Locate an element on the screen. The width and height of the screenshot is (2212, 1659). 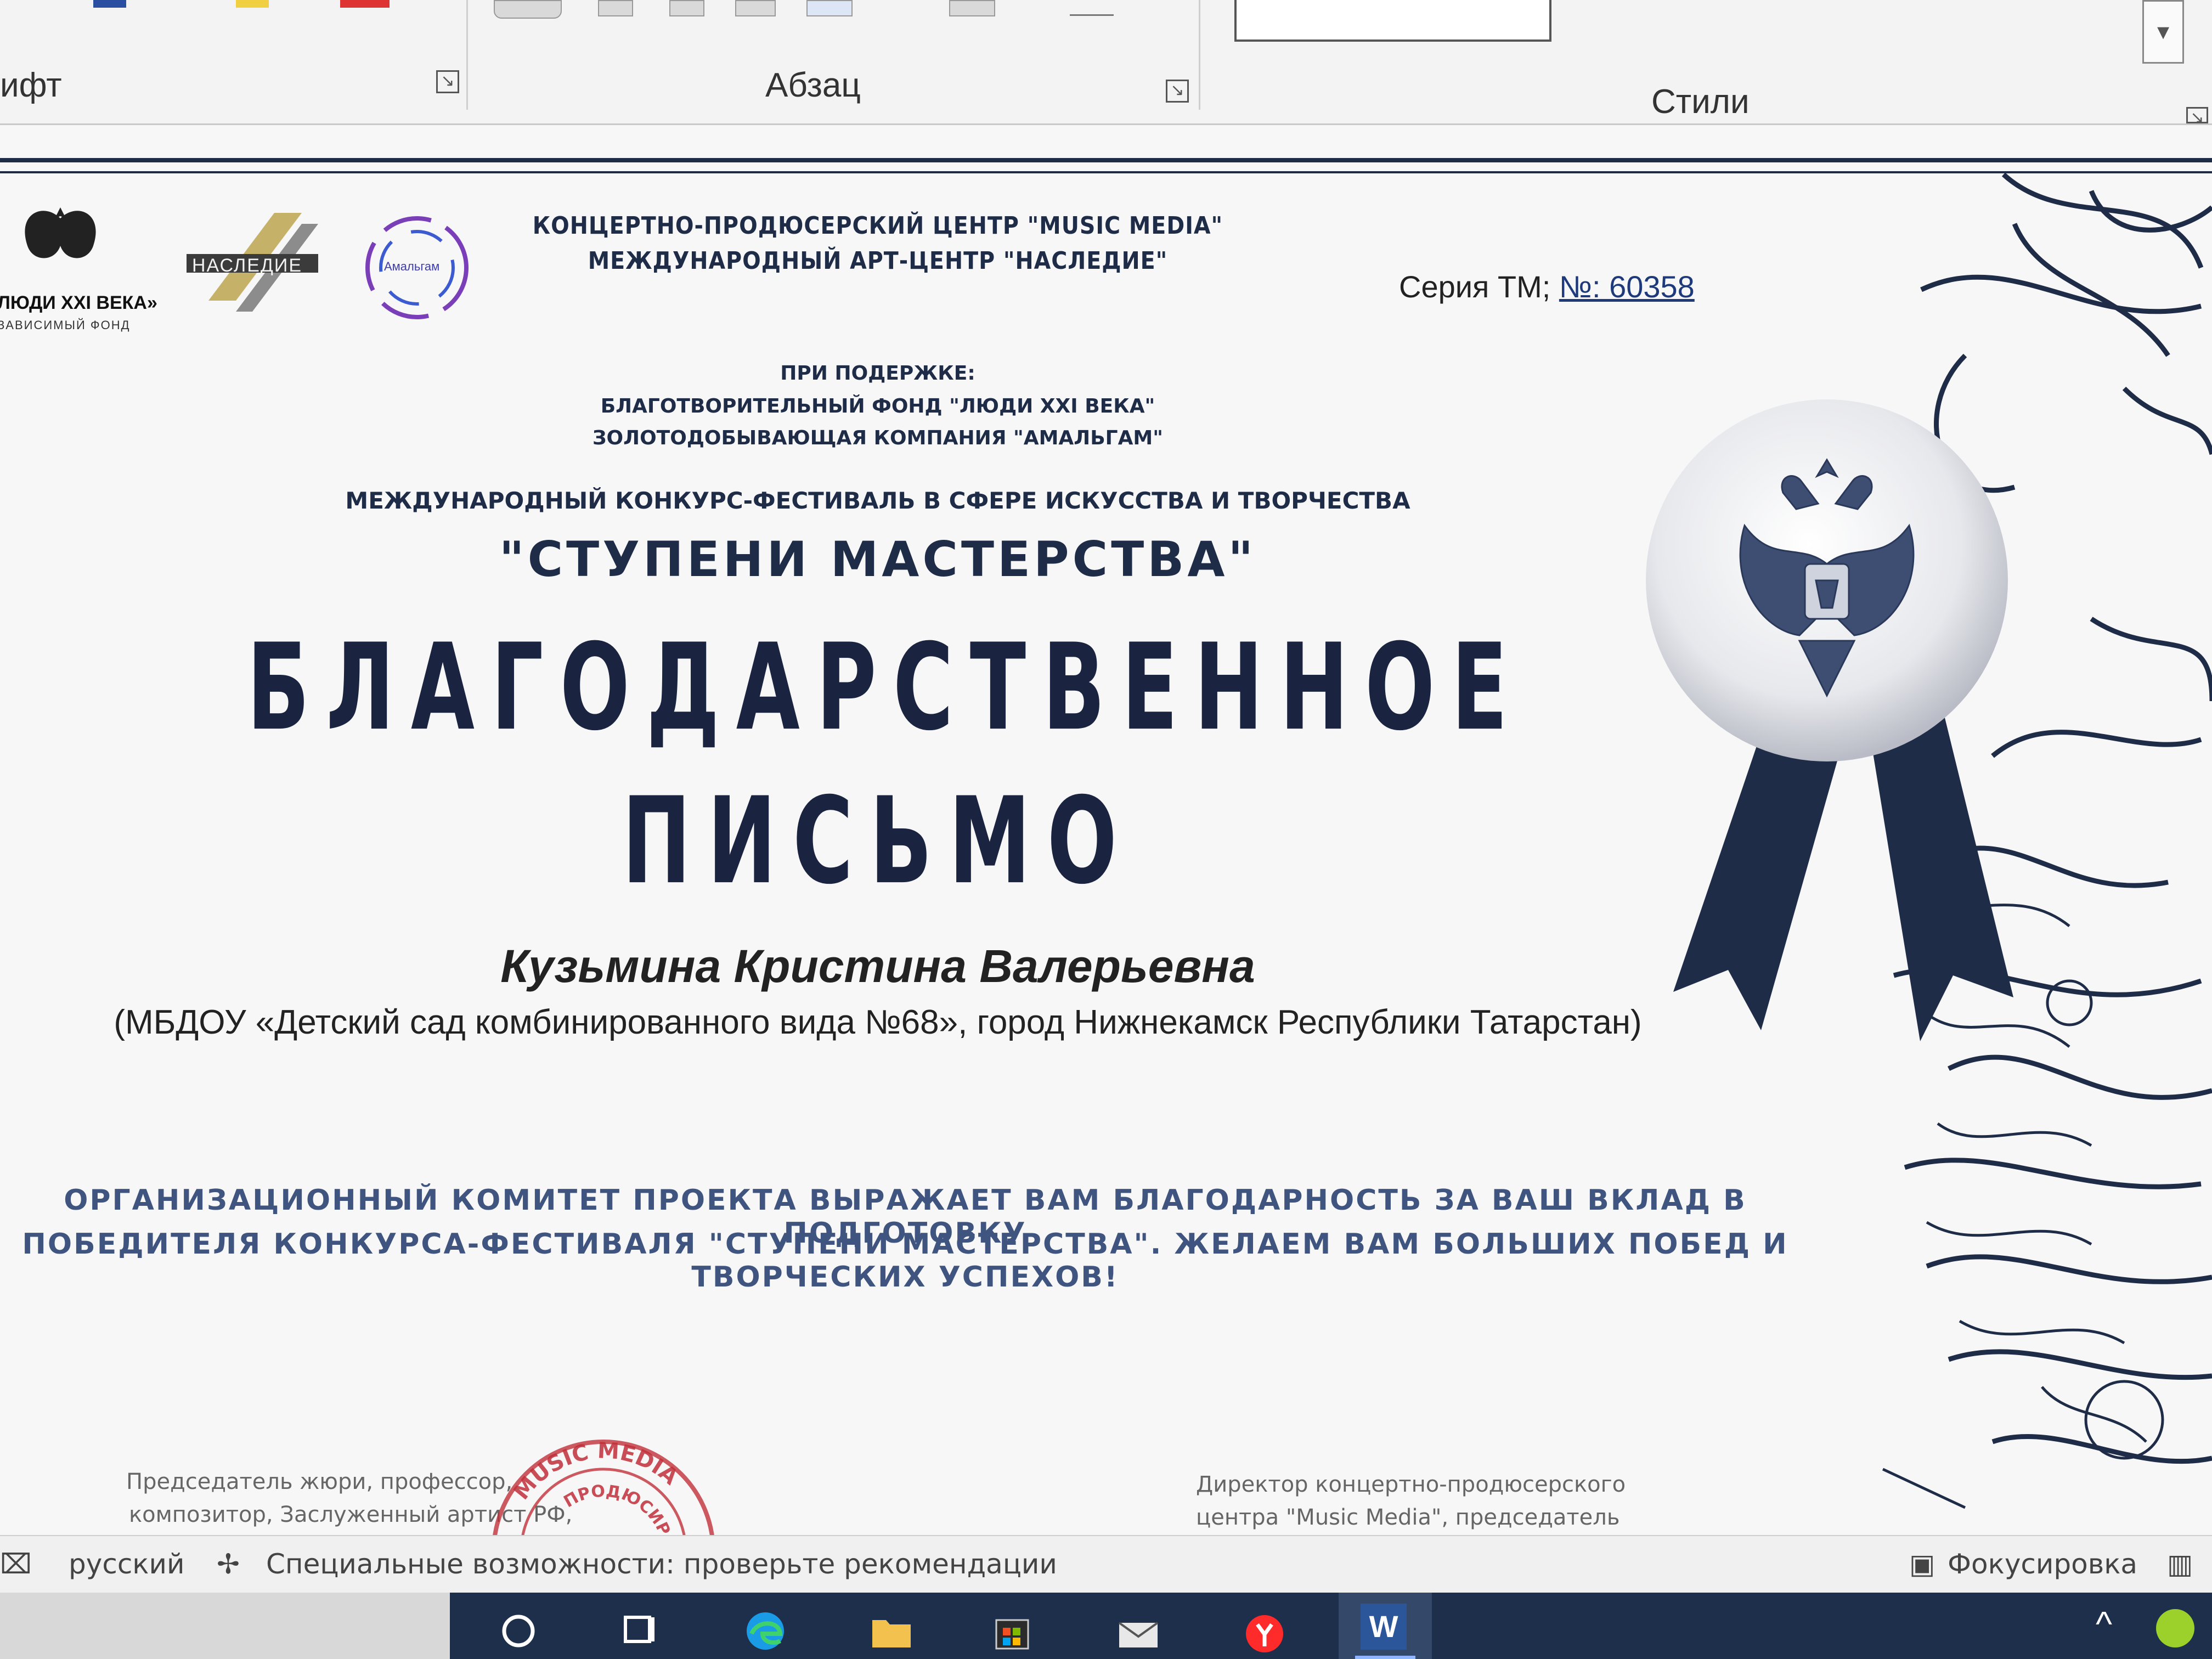
title-line-2: ПИСЬМО is located at coordinates (878, 842).